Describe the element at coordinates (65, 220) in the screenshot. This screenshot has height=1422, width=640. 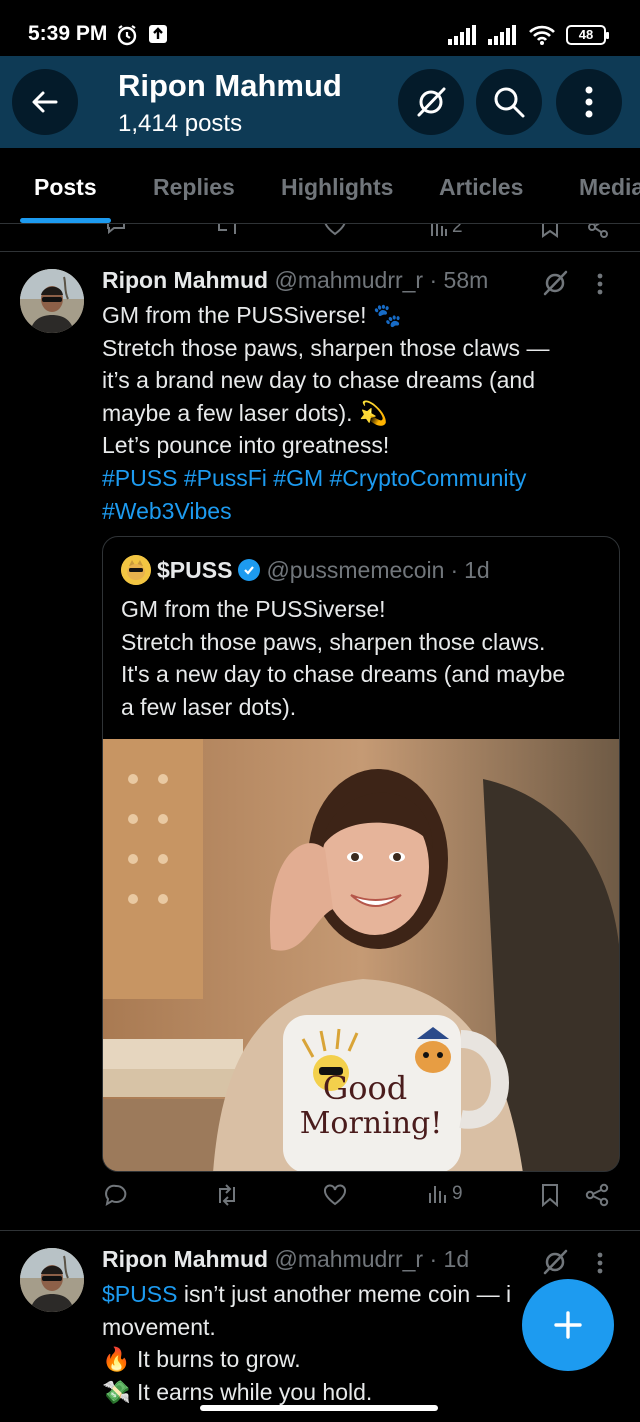
I see `tab-active-indicator` at that location.